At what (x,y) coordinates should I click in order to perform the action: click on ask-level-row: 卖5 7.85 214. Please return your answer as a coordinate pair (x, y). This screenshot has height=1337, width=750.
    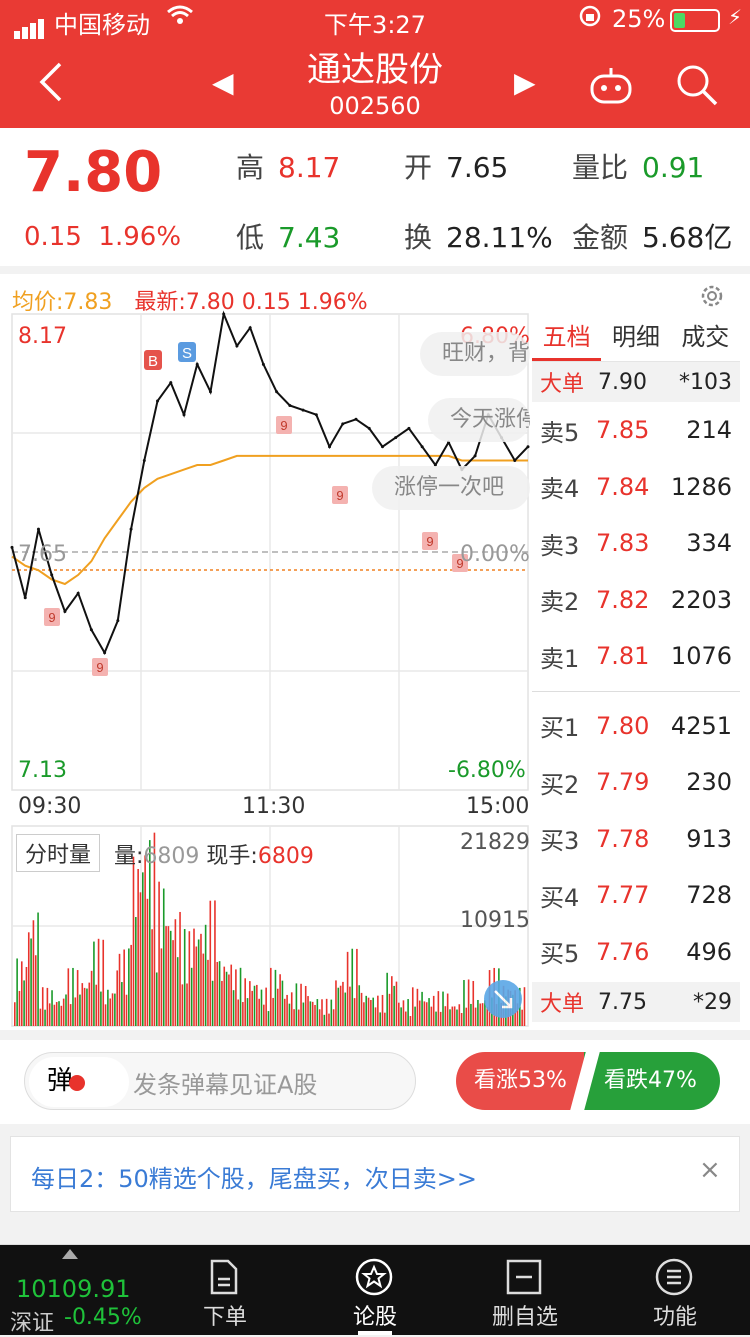
    Looking at the image, I should click on (636, 430).